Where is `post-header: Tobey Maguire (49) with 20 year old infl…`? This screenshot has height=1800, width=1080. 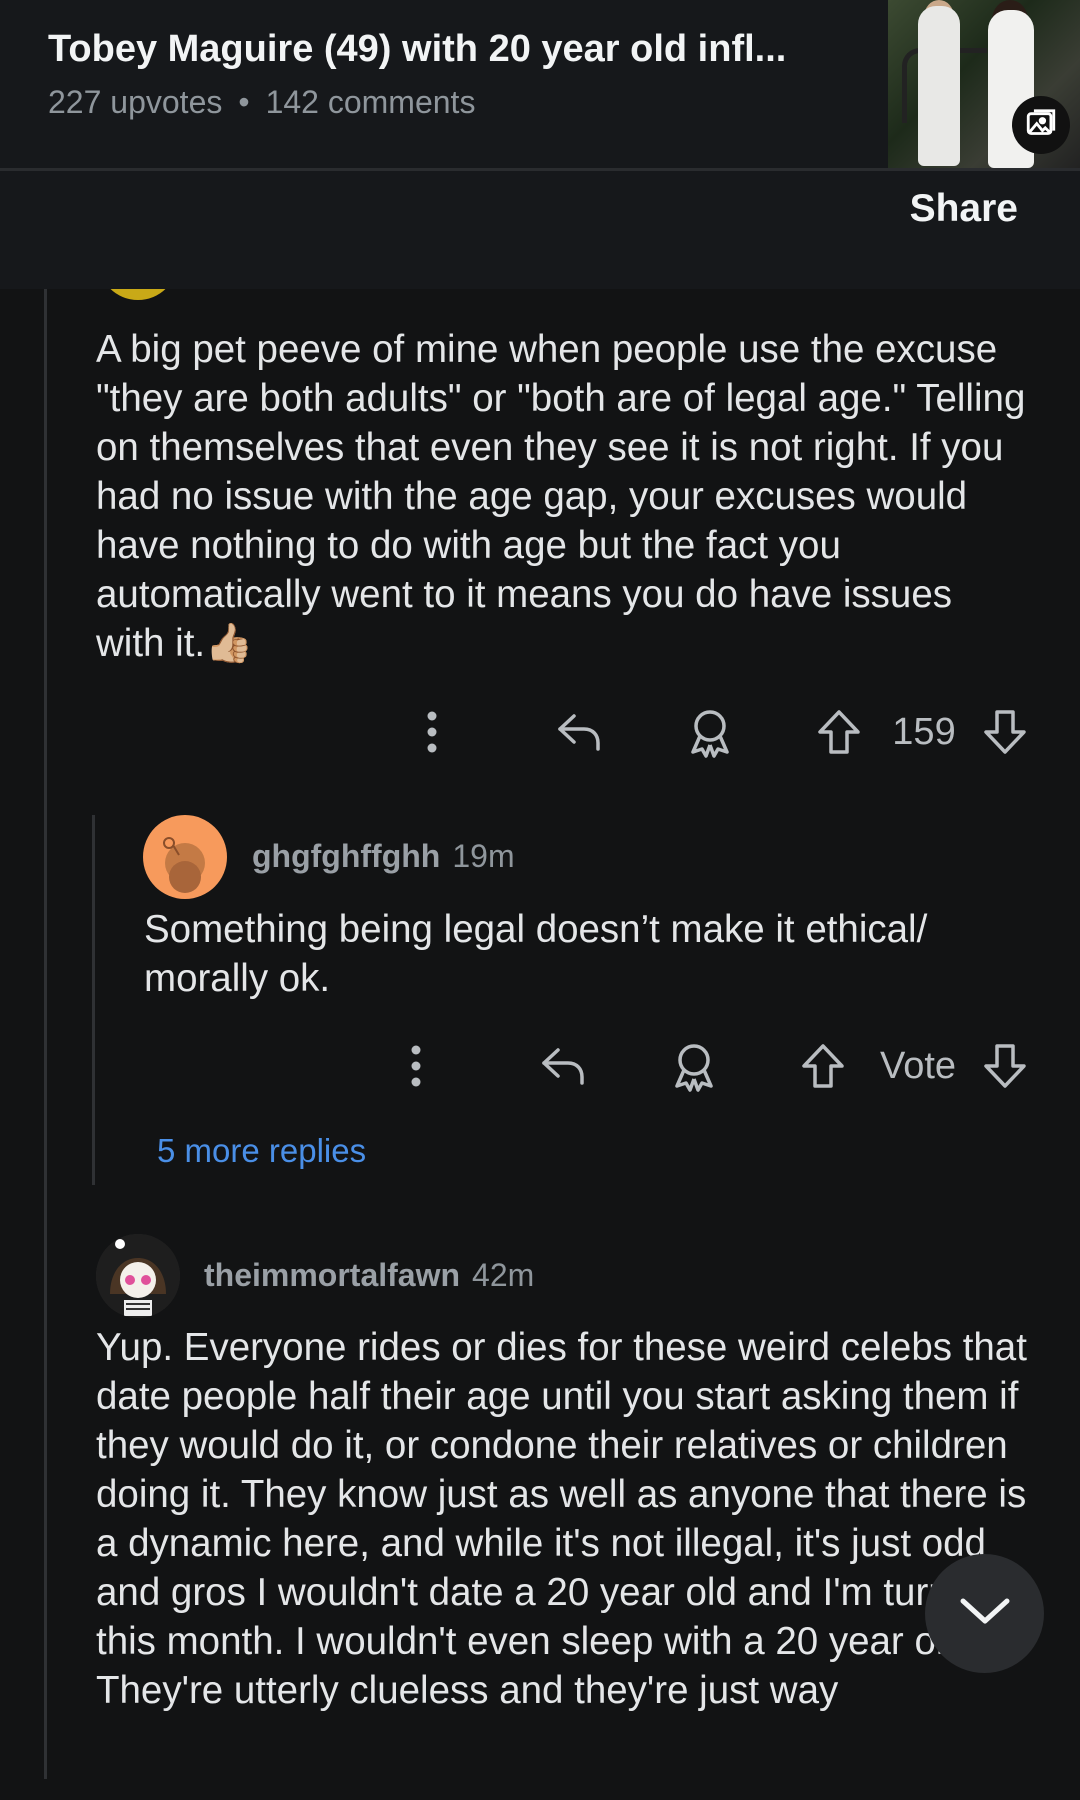 post-header: Tobey Maguire (49) with 20 year old infl… is located at coordinates (540, 85).